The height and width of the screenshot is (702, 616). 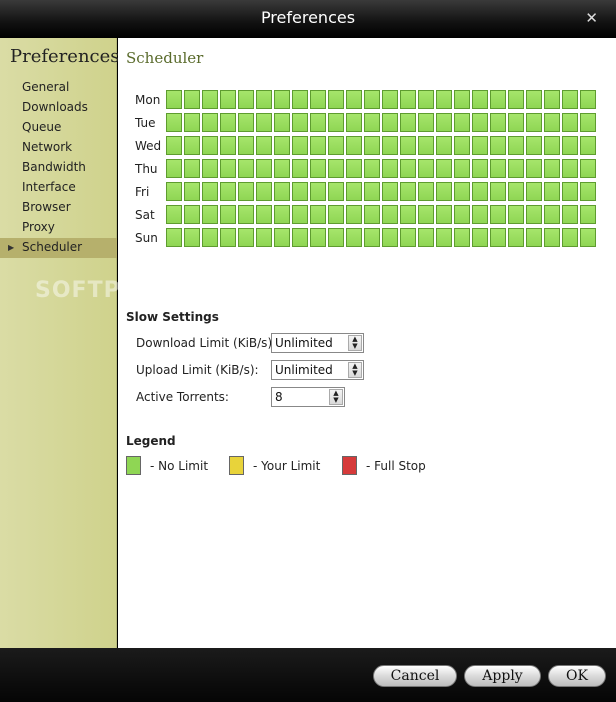 I want to click on sidebar-item-scheduler: ▶ Scheduler, so click(x=58, y=248).